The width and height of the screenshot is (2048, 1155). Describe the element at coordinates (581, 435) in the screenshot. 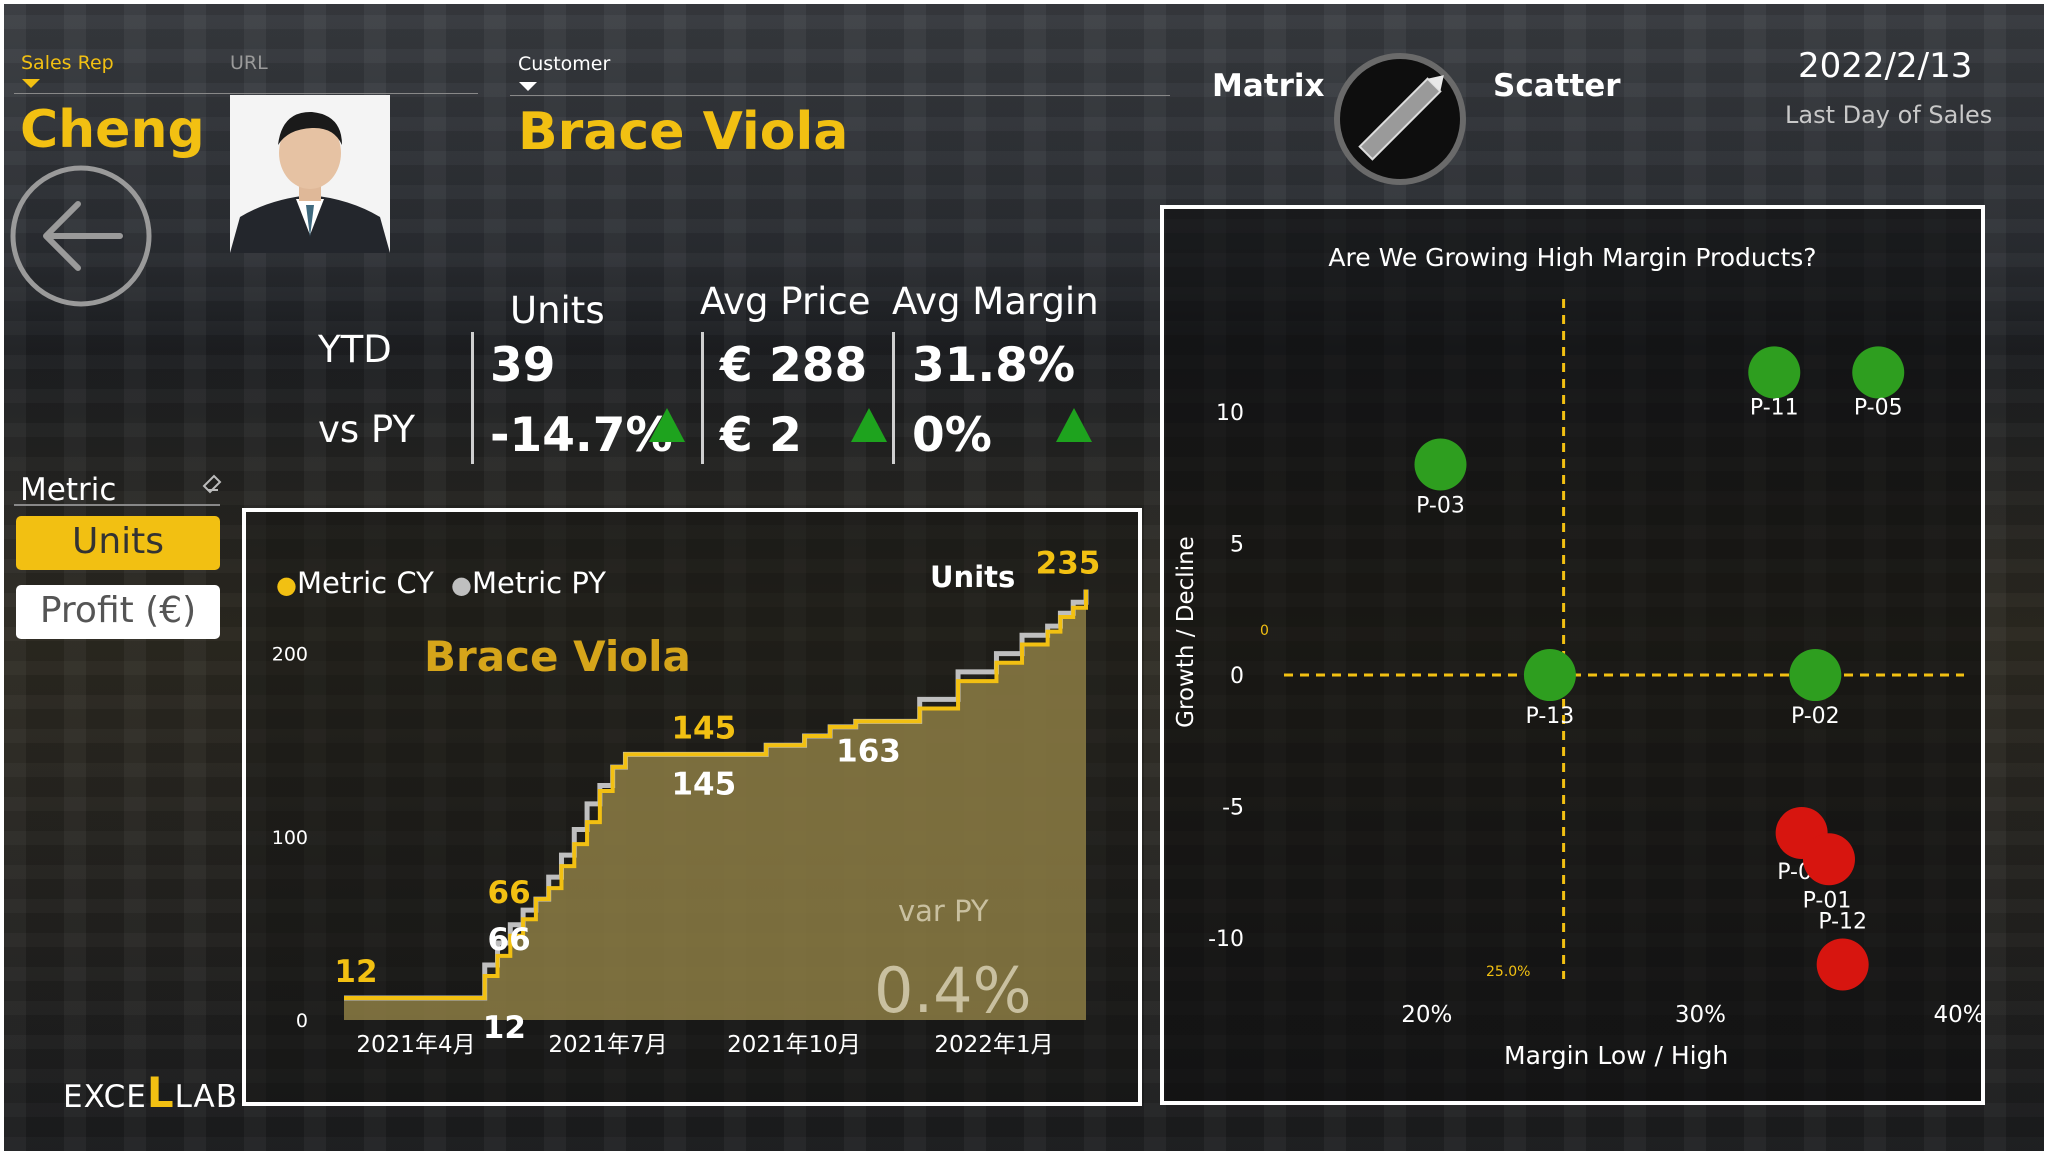

I see `kpi-units-vspy: -14.7%` at that location.